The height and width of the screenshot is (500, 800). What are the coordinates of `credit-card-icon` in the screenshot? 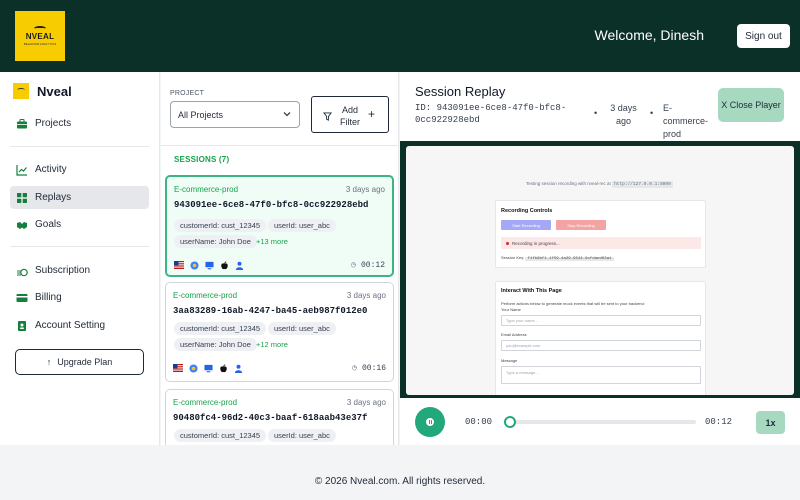 It's located at (22, 298).